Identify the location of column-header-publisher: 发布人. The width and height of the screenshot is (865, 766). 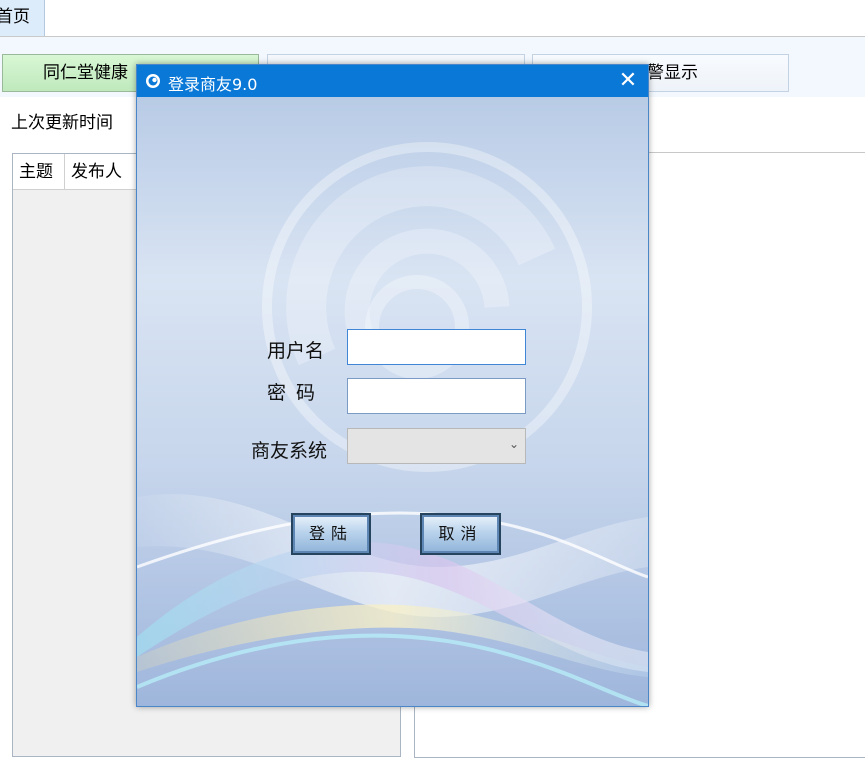
(105, 172).